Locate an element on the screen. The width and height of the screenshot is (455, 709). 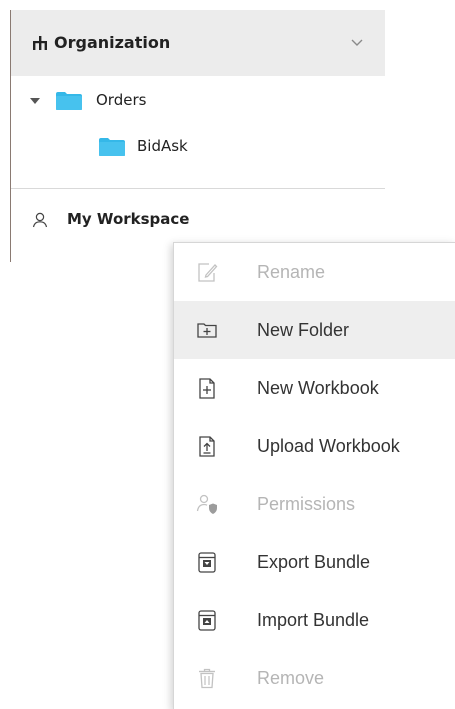
new-folder-icon is located at coordinates (207, 330).